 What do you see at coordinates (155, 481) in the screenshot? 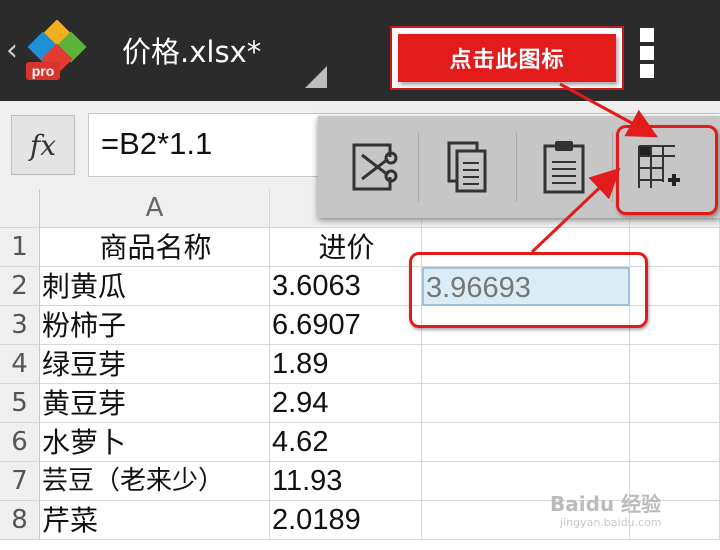
I see `cell-a7: 芸豆（老来少）` at bounding box center [155, 481].